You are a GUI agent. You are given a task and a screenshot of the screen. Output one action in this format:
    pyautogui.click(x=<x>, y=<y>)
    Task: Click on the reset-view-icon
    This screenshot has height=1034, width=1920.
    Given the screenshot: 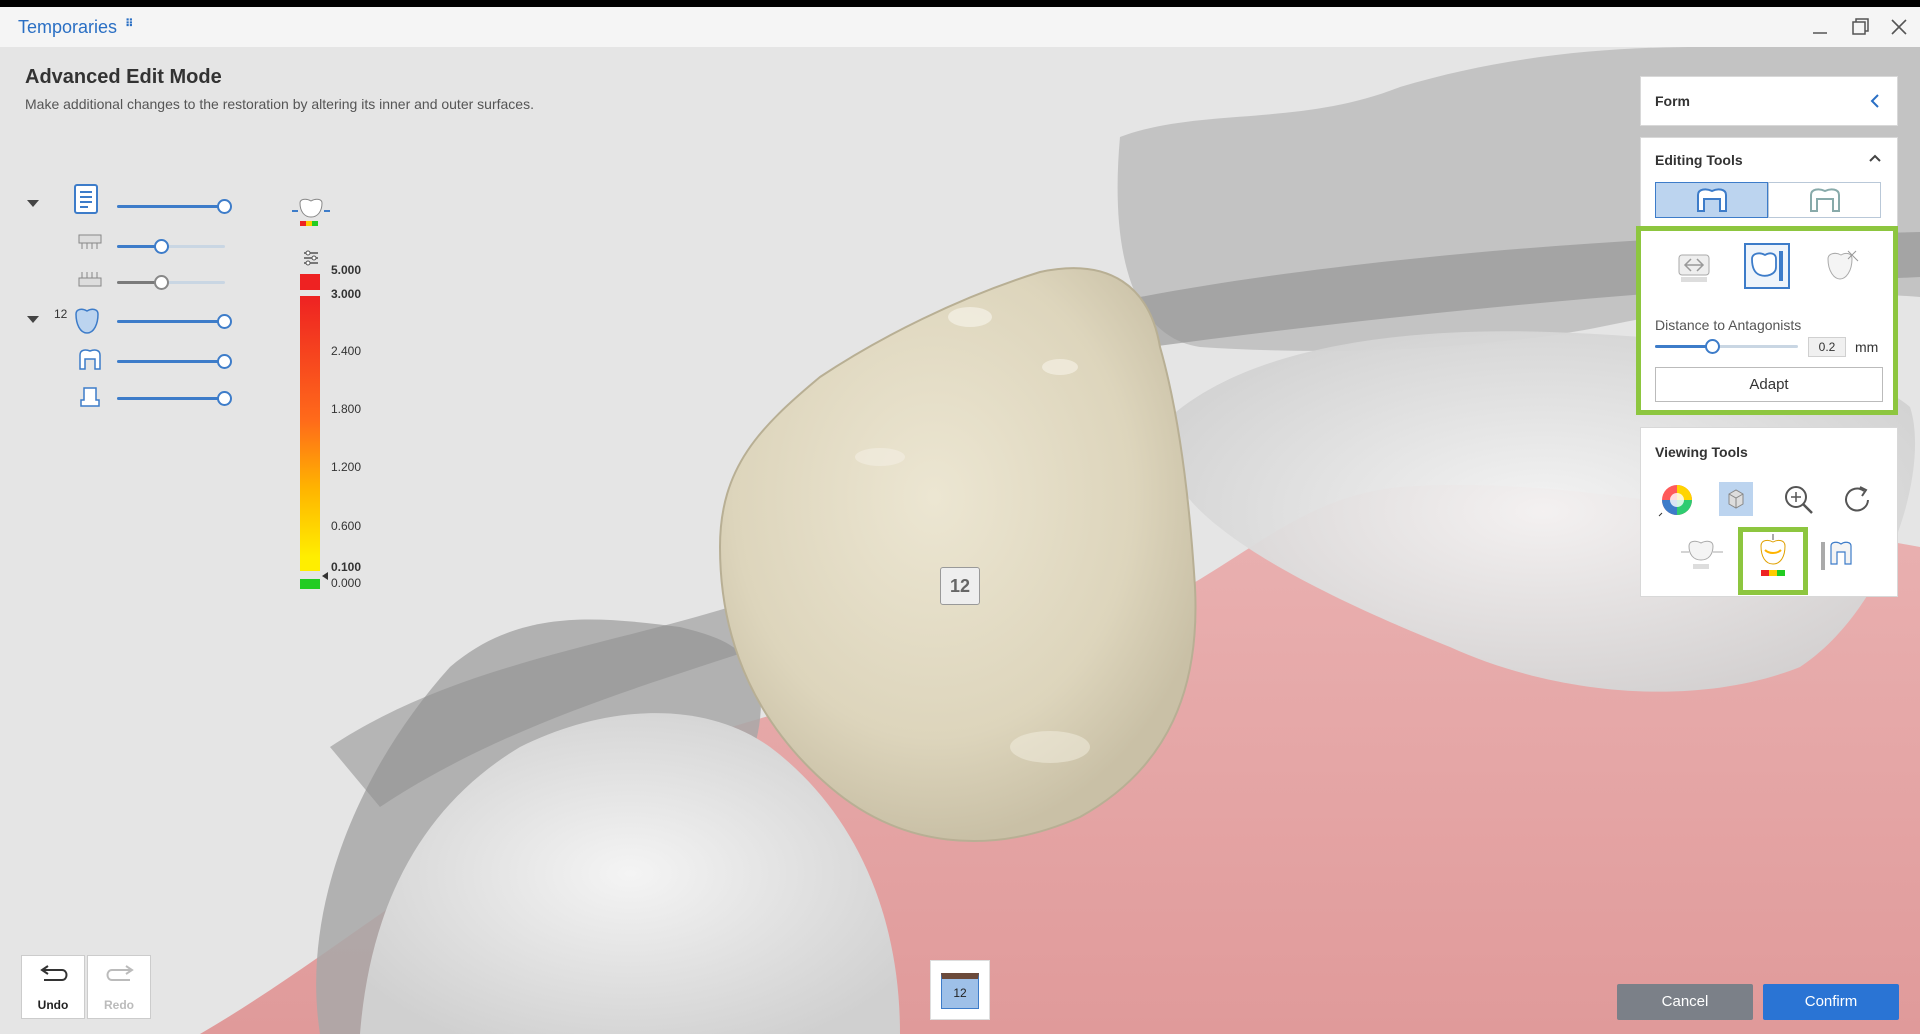 What is the action you would take?
    pyautogui.click(x=1858, y=502)
    